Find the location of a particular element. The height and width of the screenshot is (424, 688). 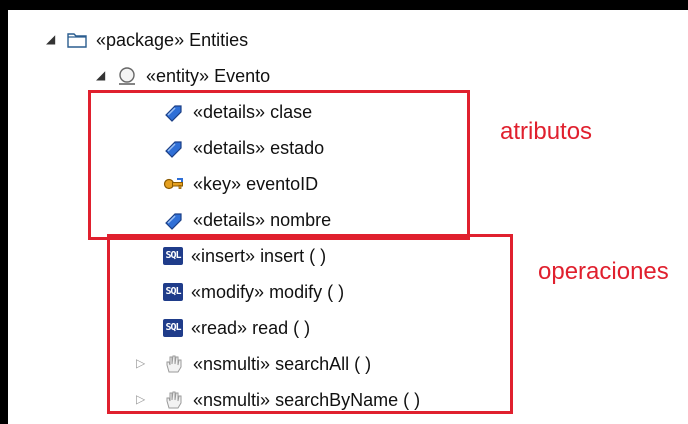

cutoff-row is located at coordinates (130, 13).